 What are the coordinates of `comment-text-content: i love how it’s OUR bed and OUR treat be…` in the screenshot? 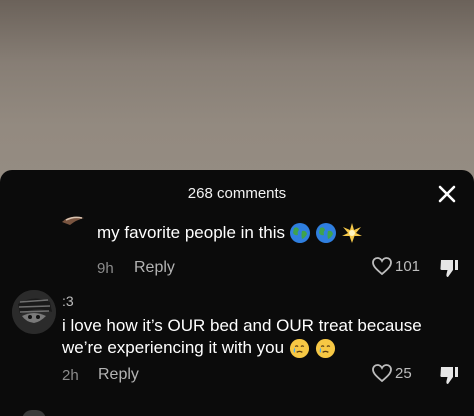 It's located at (242, 336).